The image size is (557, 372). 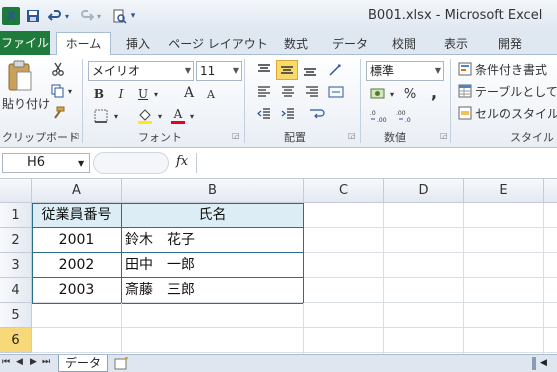 What do you see at coordinates (379, 116) in the screenshot?
I see `increase-decimal-icon: .0.00` at bounding box center [379, 116].